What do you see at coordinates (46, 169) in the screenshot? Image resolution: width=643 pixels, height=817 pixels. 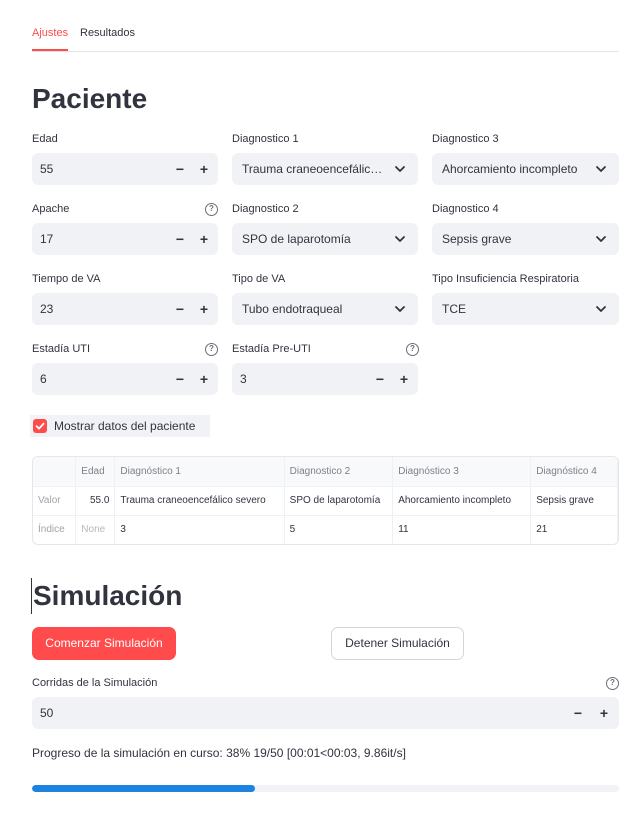 I see `edad-value: 55` at bounding box center [46, 169].